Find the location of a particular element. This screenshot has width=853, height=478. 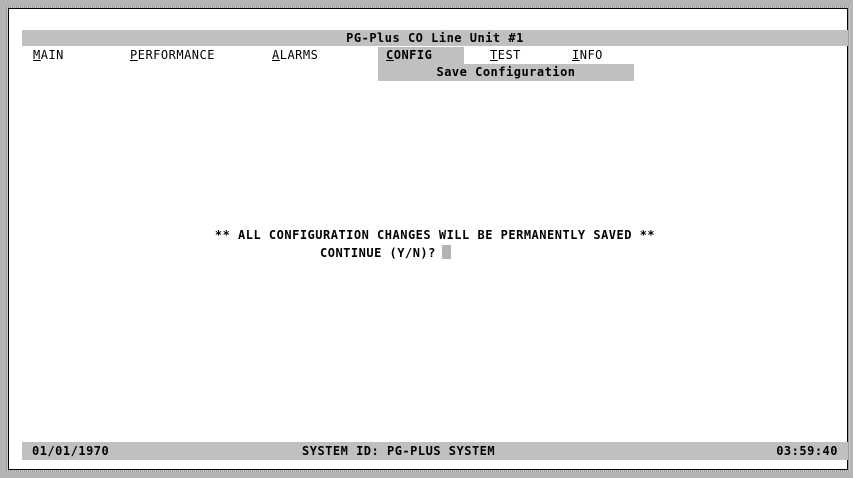

submenu-item-label: Save Configuration is located at coordinates (506, 72).